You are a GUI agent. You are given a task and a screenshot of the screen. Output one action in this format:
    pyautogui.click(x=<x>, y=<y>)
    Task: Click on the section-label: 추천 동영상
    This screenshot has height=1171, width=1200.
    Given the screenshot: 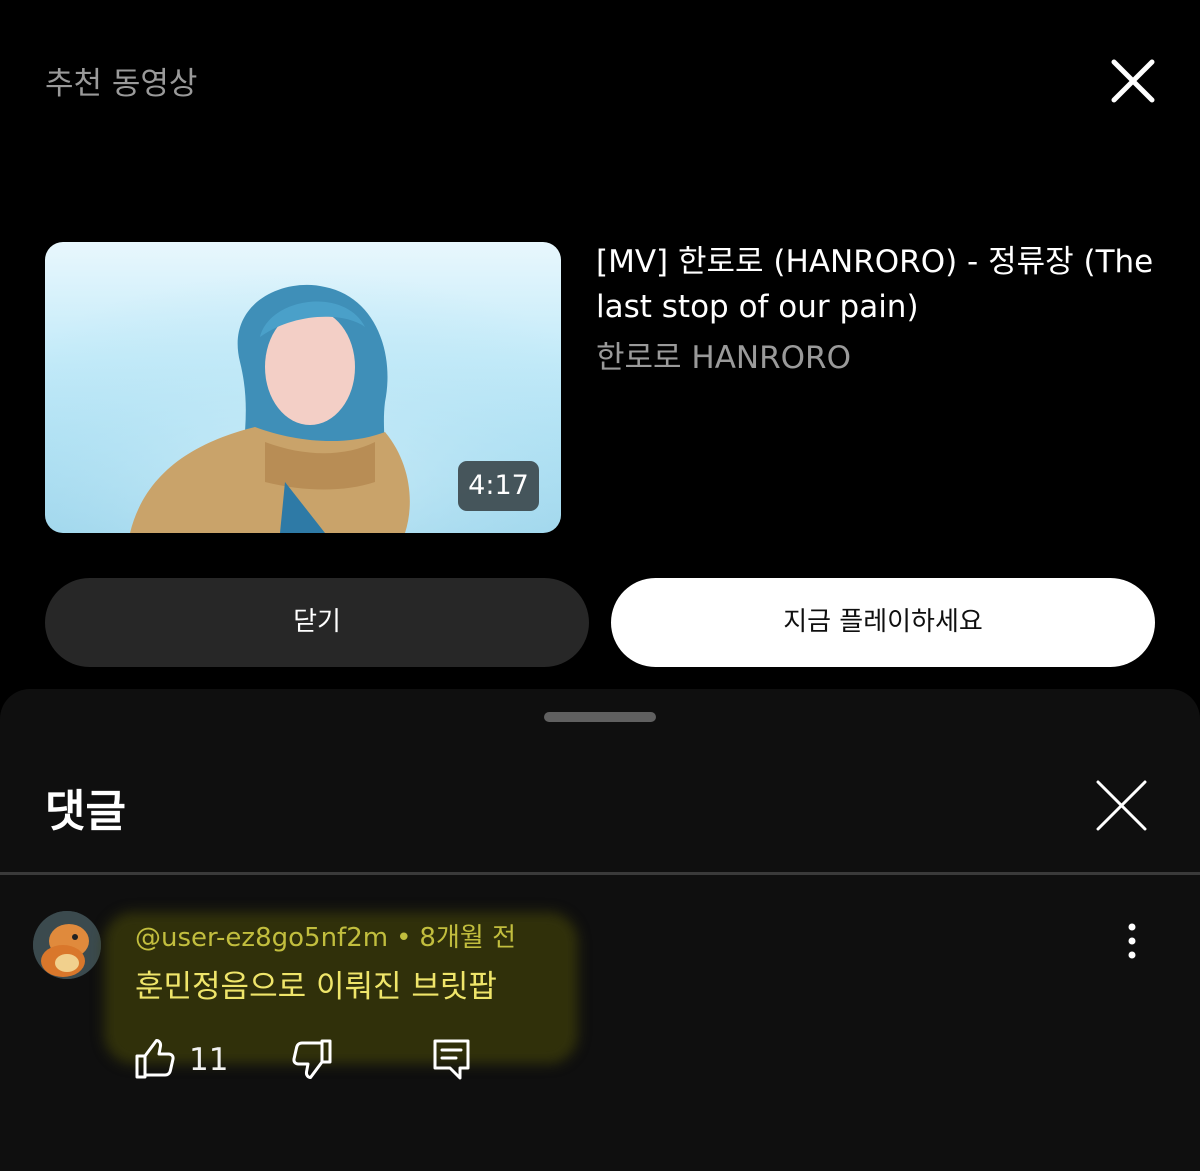 What is the action you would take?
    pyautogui.click(x=121, y=84)
    